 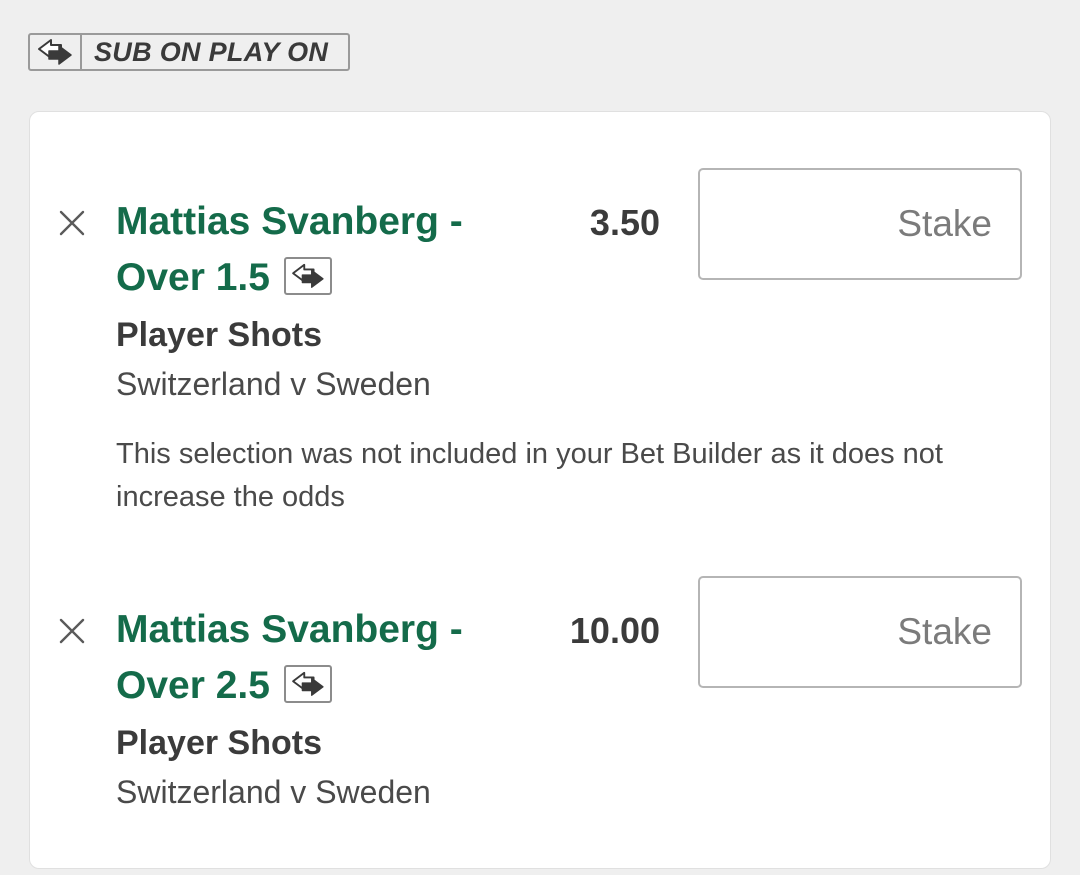 What do you see at coordinates (193, 685) in the screenshot?
I see `selection-title-line2: Over 2.5` at bounding box center [193, 685].